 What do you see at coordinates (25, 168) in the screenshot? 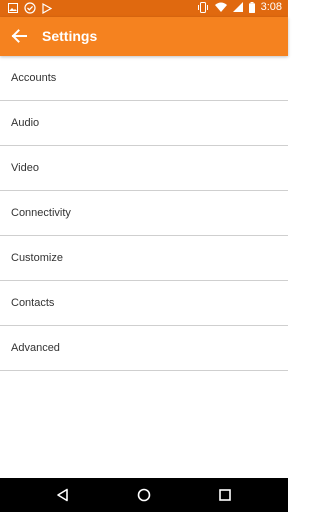
I see `settings-item-label: Video` at bounding box center [25, 168].